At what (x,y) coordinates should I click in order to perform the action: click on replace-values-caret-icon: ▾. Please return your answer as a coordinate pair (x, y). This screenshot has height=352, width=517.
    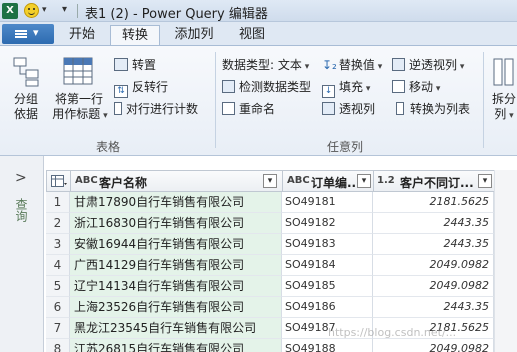
    Looking at the image, I should click on (378, 67).